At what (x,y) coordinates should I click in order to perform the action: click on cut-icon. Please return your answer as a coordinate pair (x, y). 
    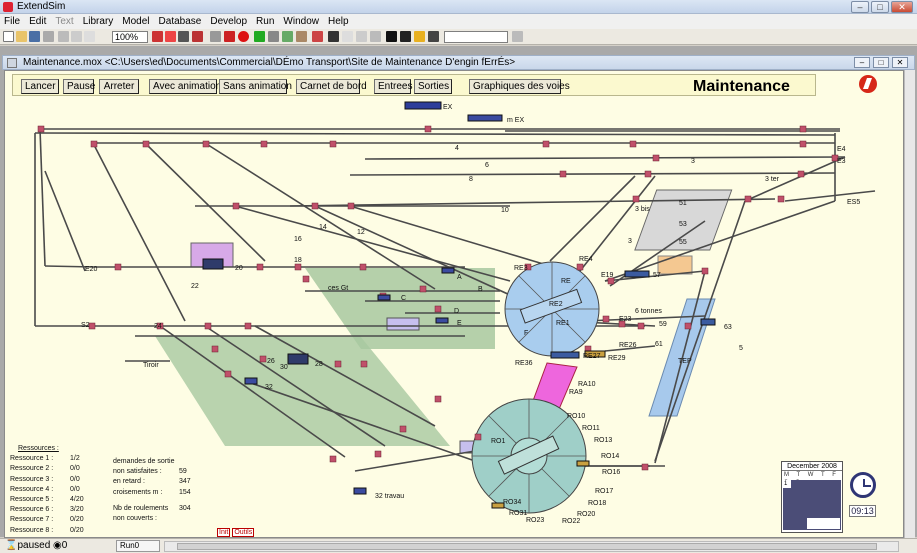
    Looking at the image, I should click on (63, 36).